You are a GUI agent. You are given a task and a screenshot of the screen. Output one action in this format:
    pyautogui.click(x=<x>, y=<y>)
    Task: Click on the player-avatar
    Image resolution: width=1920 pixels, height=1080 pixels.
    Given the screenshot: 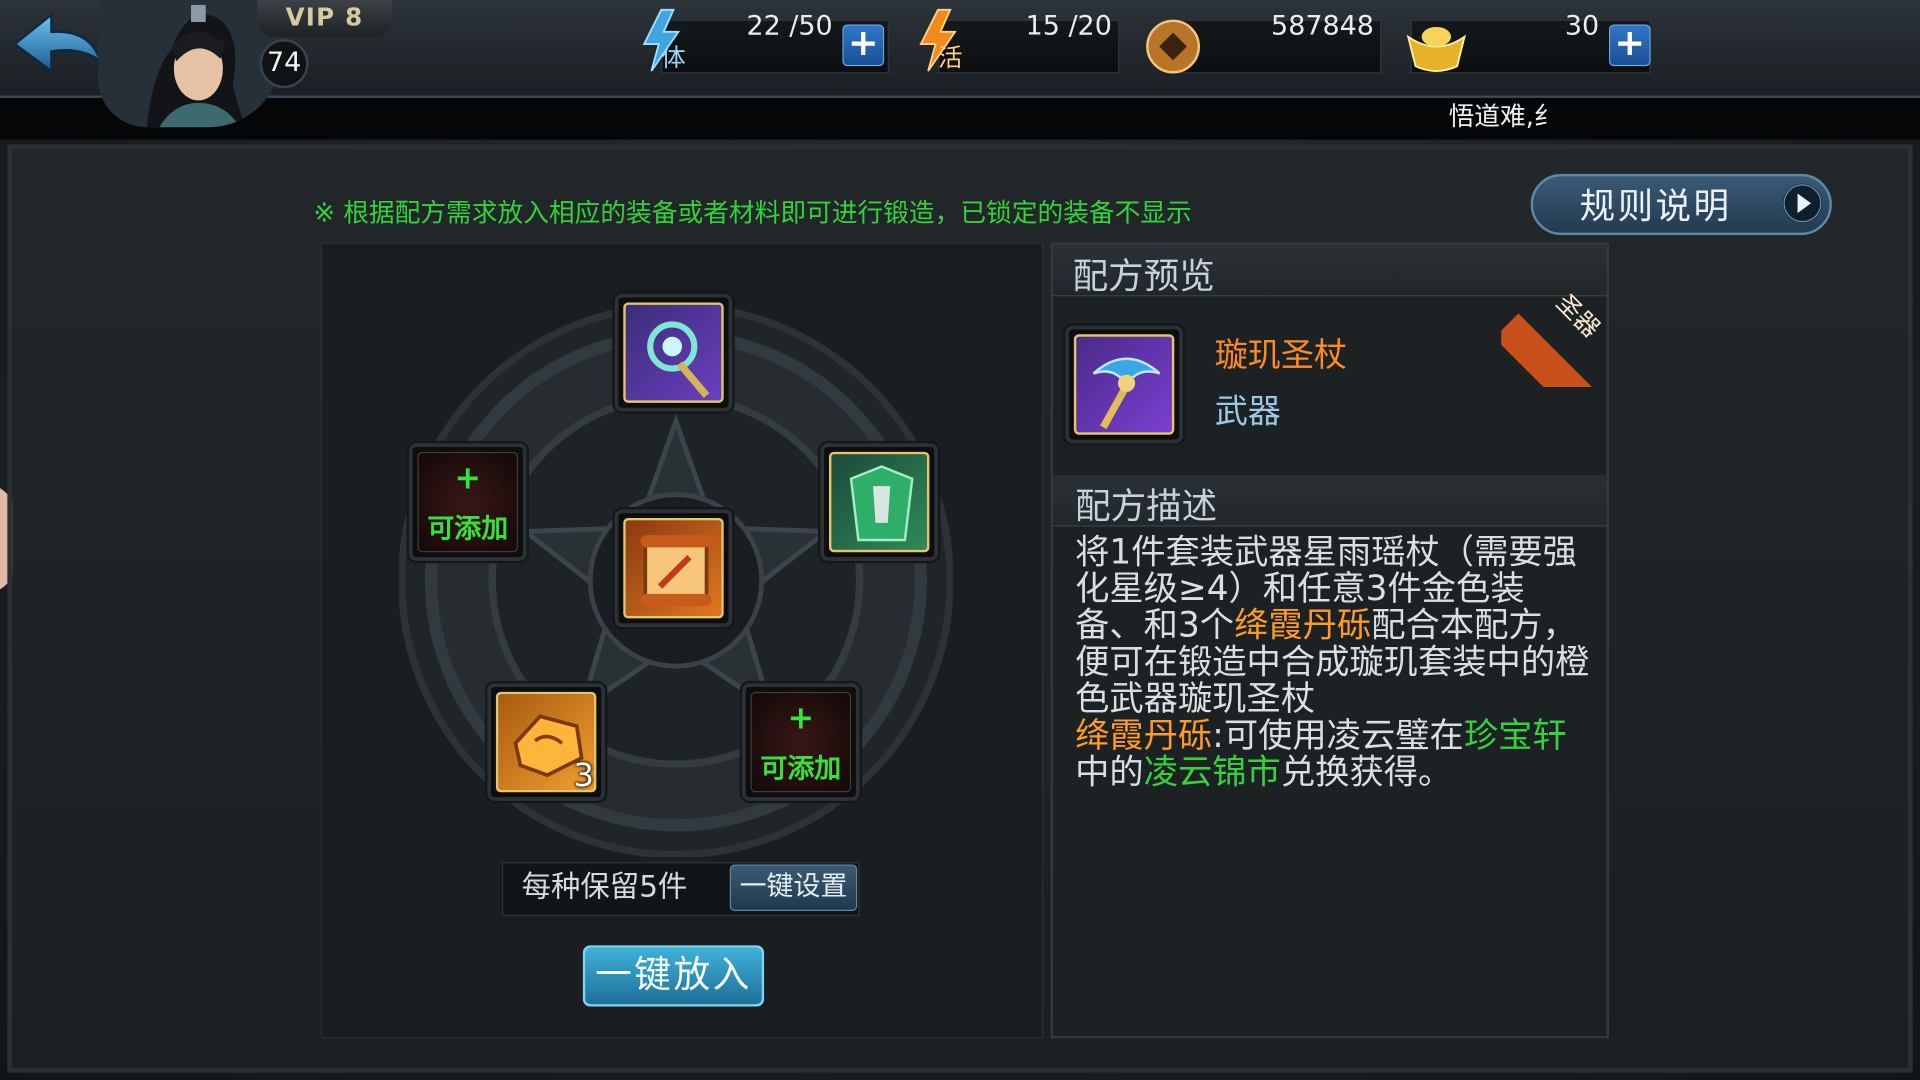 What is the action you would take?
    pyautogui.click(x=189, y=64)
    